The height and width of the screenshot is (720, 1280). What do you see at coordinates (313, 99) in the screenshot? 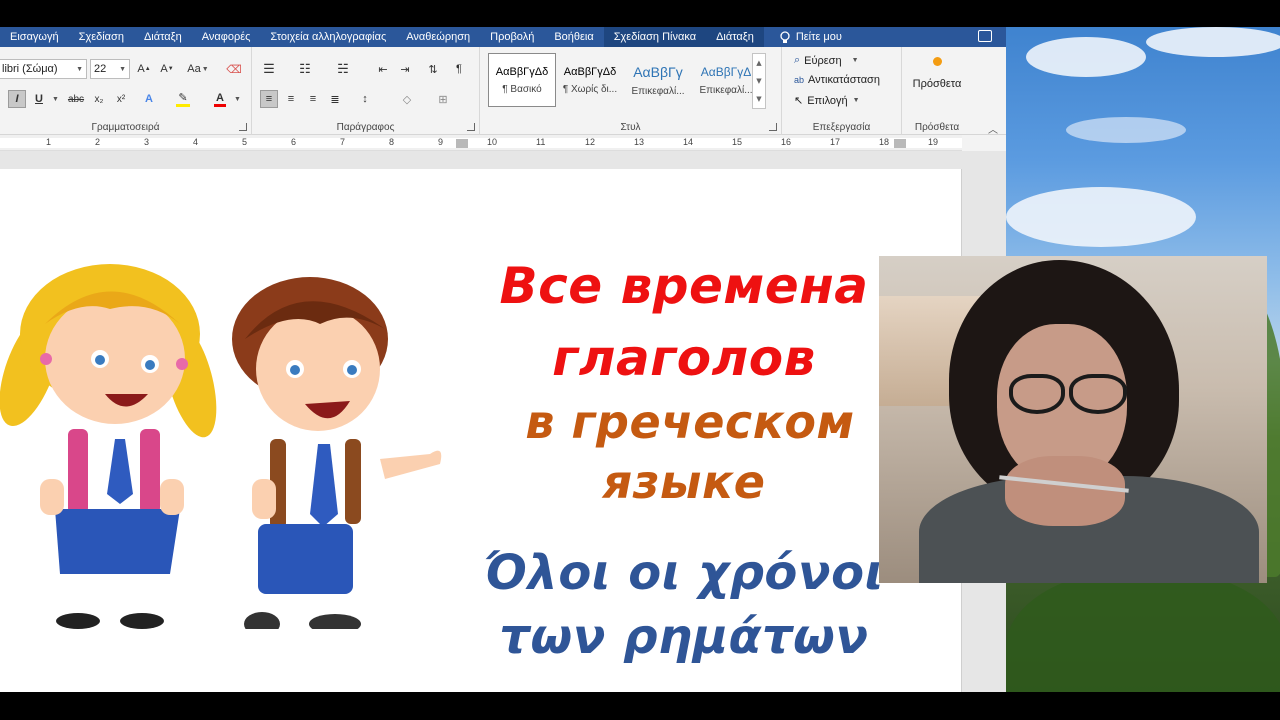
I see `align-right-icon: ≡` at bounding box center [313, 99].